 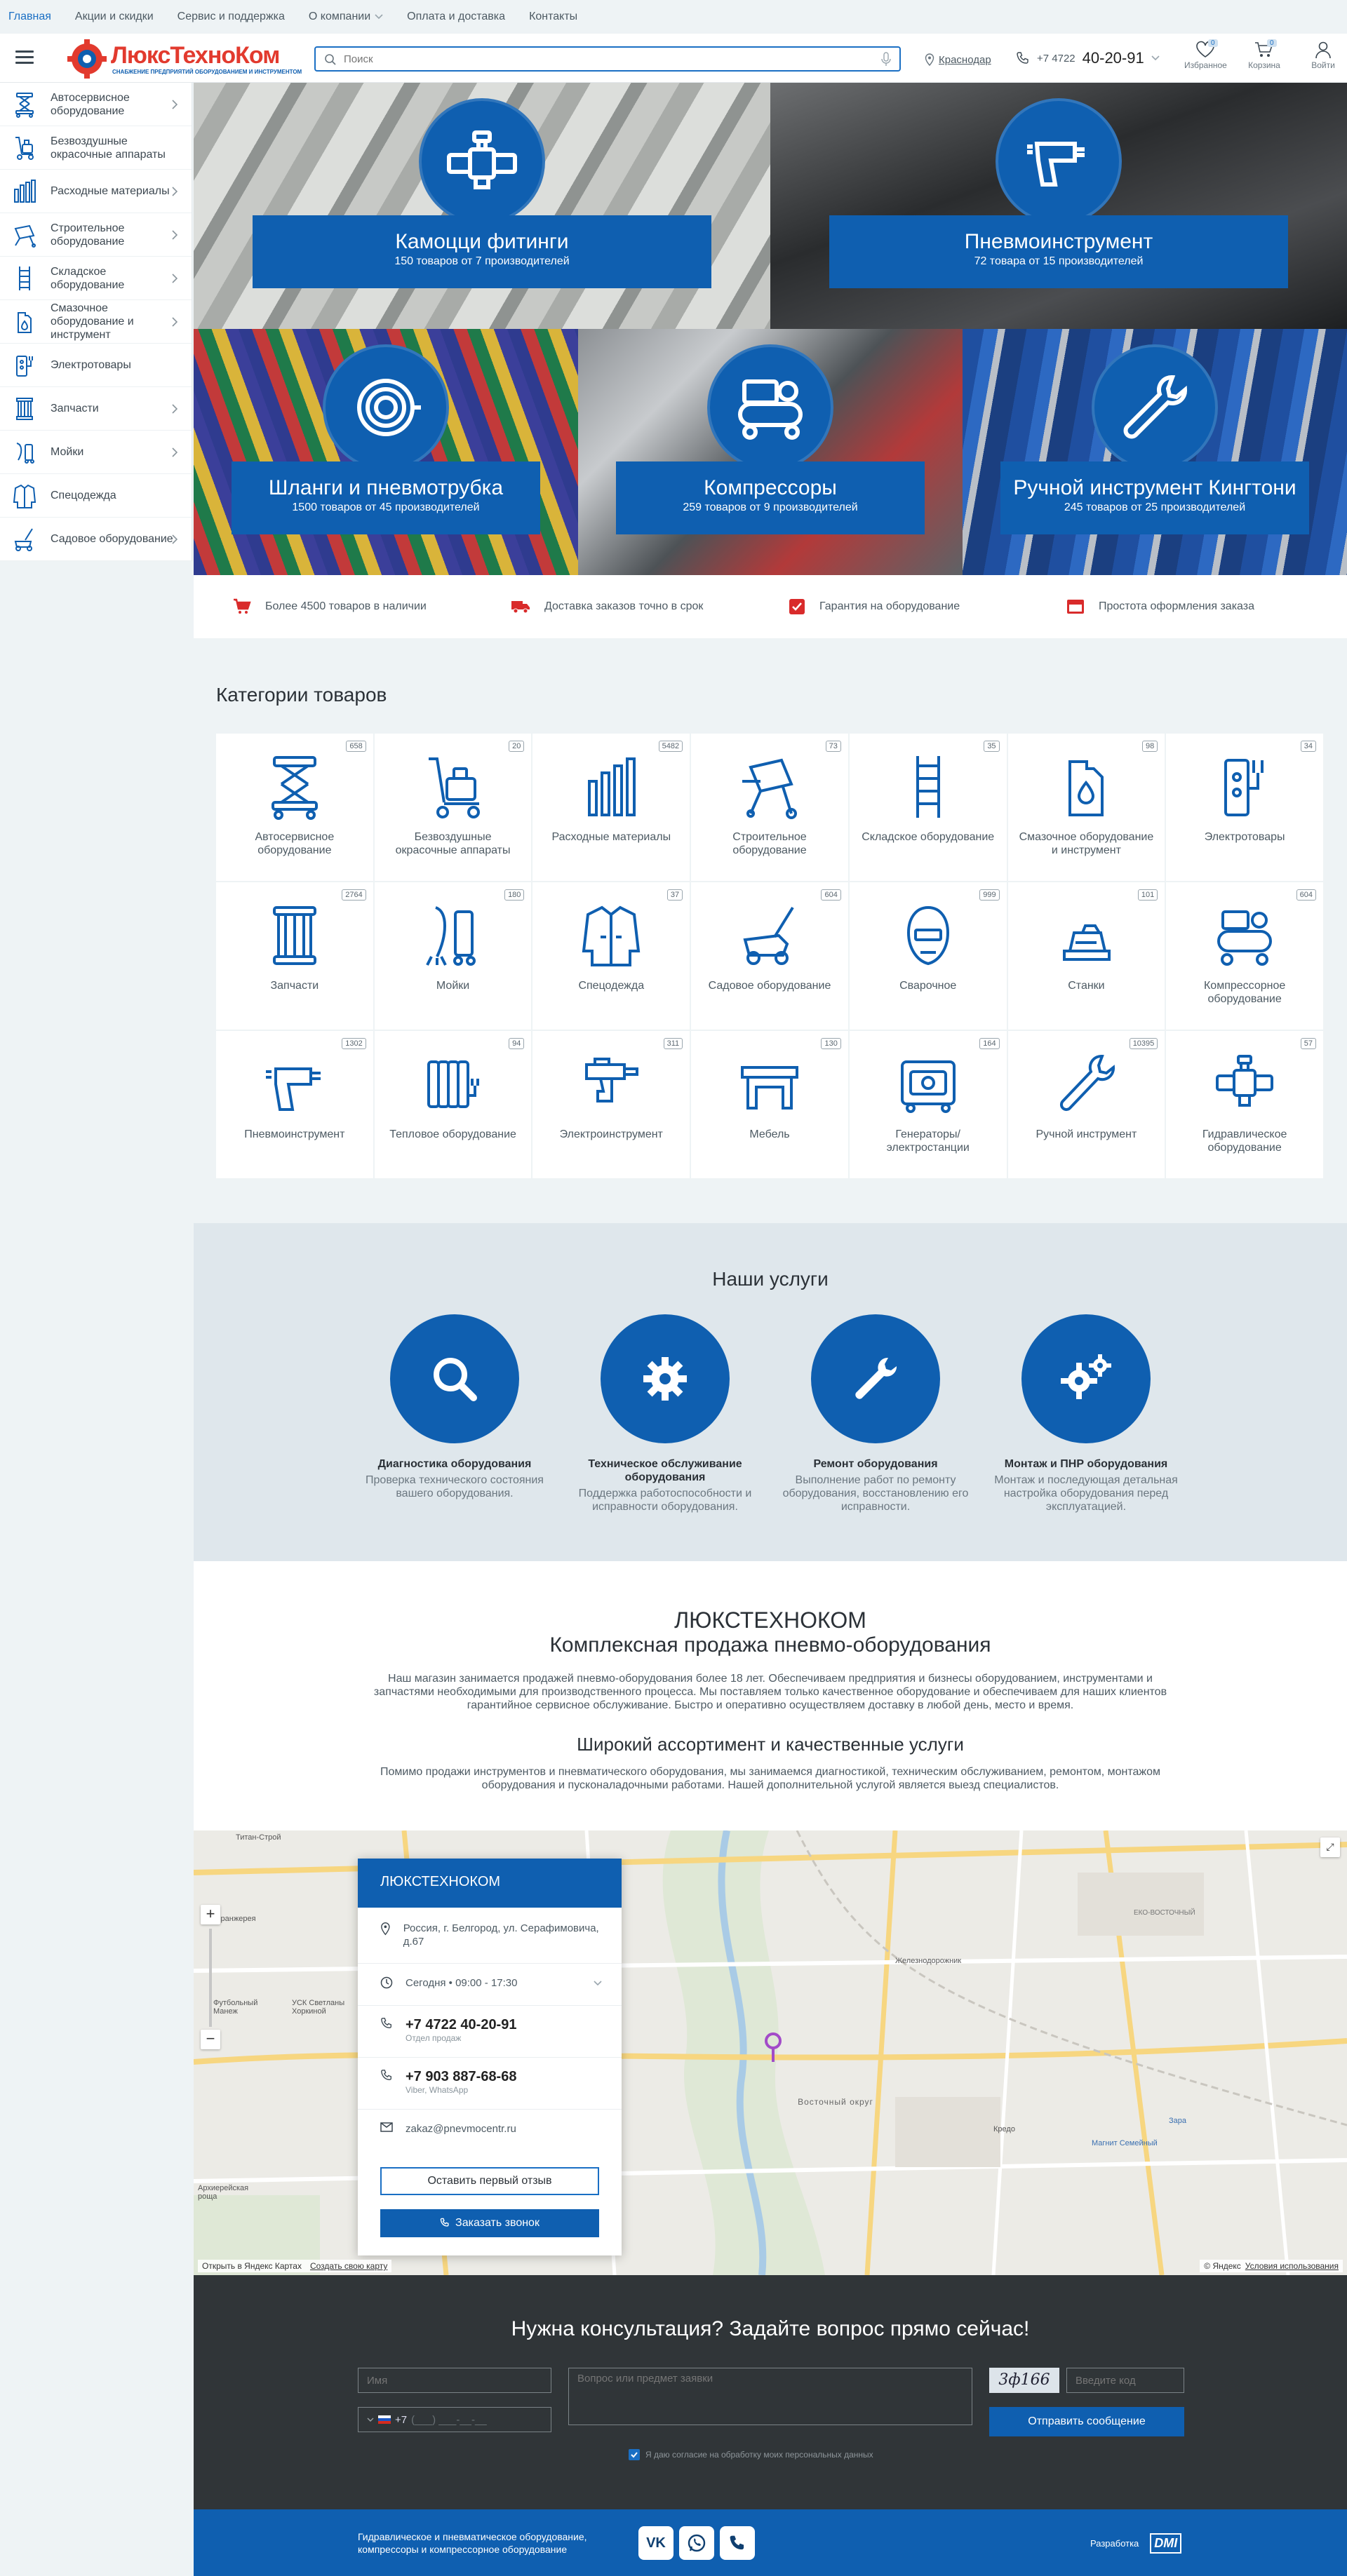 I want to click on fullscreen-button: ⤢, so click(x=1330, y=1847).